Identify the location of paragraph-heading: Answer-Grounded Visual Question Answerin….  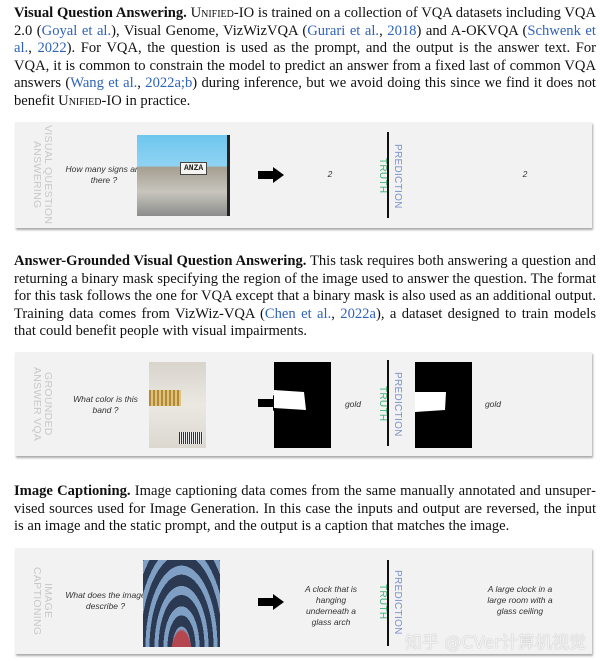
(160, 261).